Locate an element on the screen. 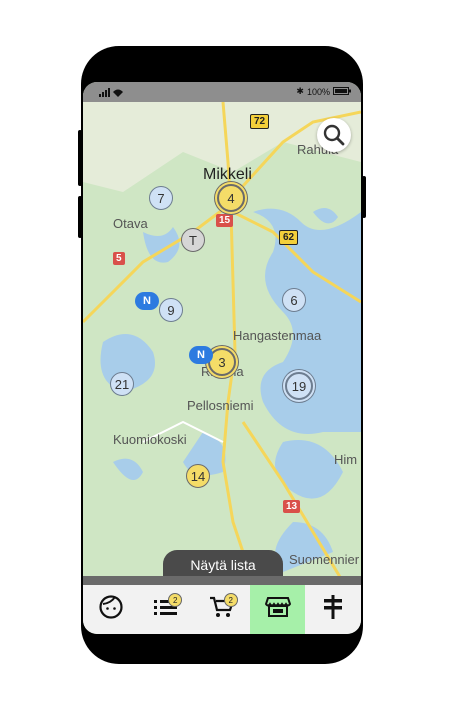  road-62-shield: 62 is located at coordinates (289, 237).